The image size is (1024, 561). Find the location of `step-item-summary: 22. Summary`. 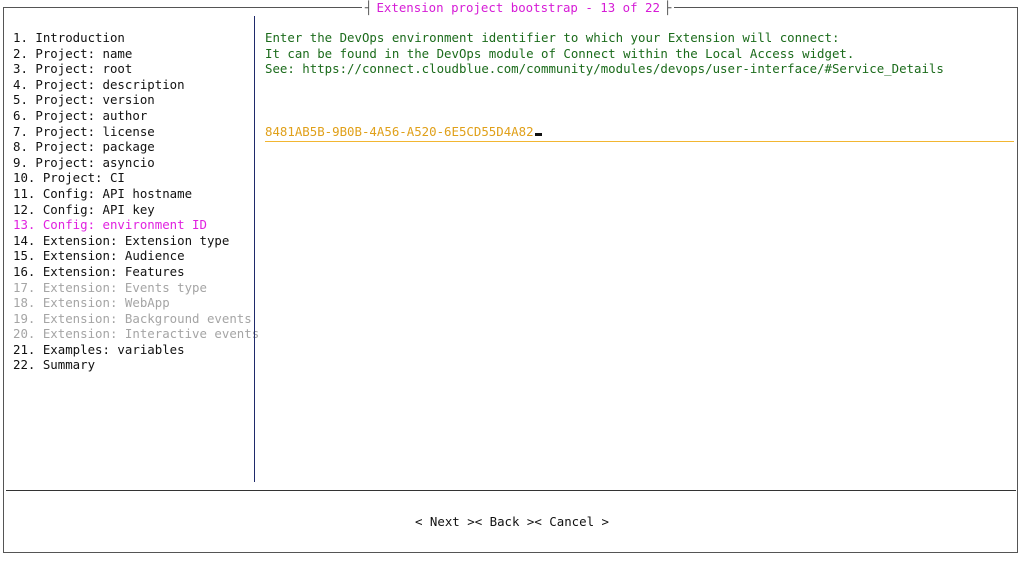

step-item-summary: 22. Summary is located at coordinates (132, 365).